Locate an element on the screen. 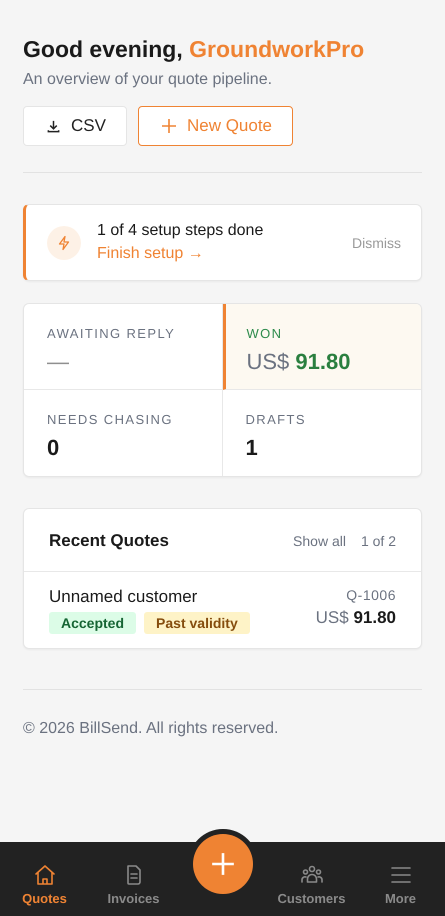 The width and height of the screenshot is (445, 916). status-tag: Past validity is located at coordinates (197, 623).